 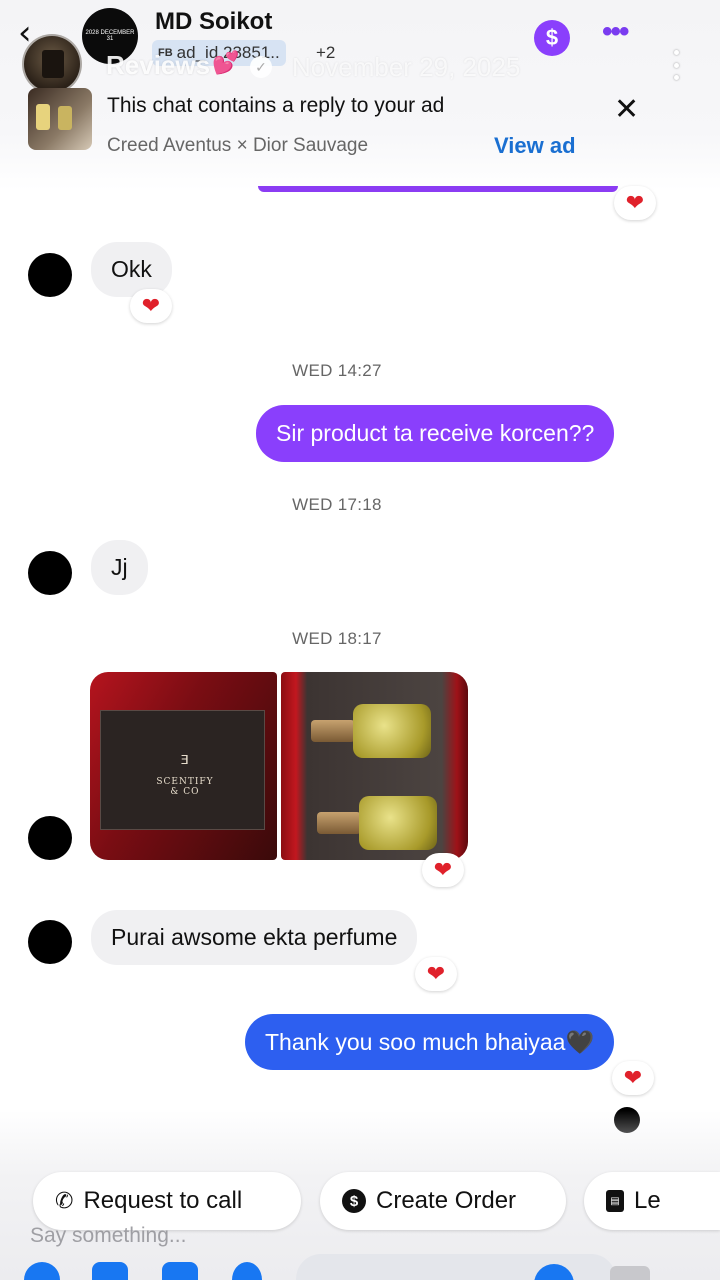 I want to click on avatar-text: 2028 DECEMBER 31, so click(x=110, y=36).